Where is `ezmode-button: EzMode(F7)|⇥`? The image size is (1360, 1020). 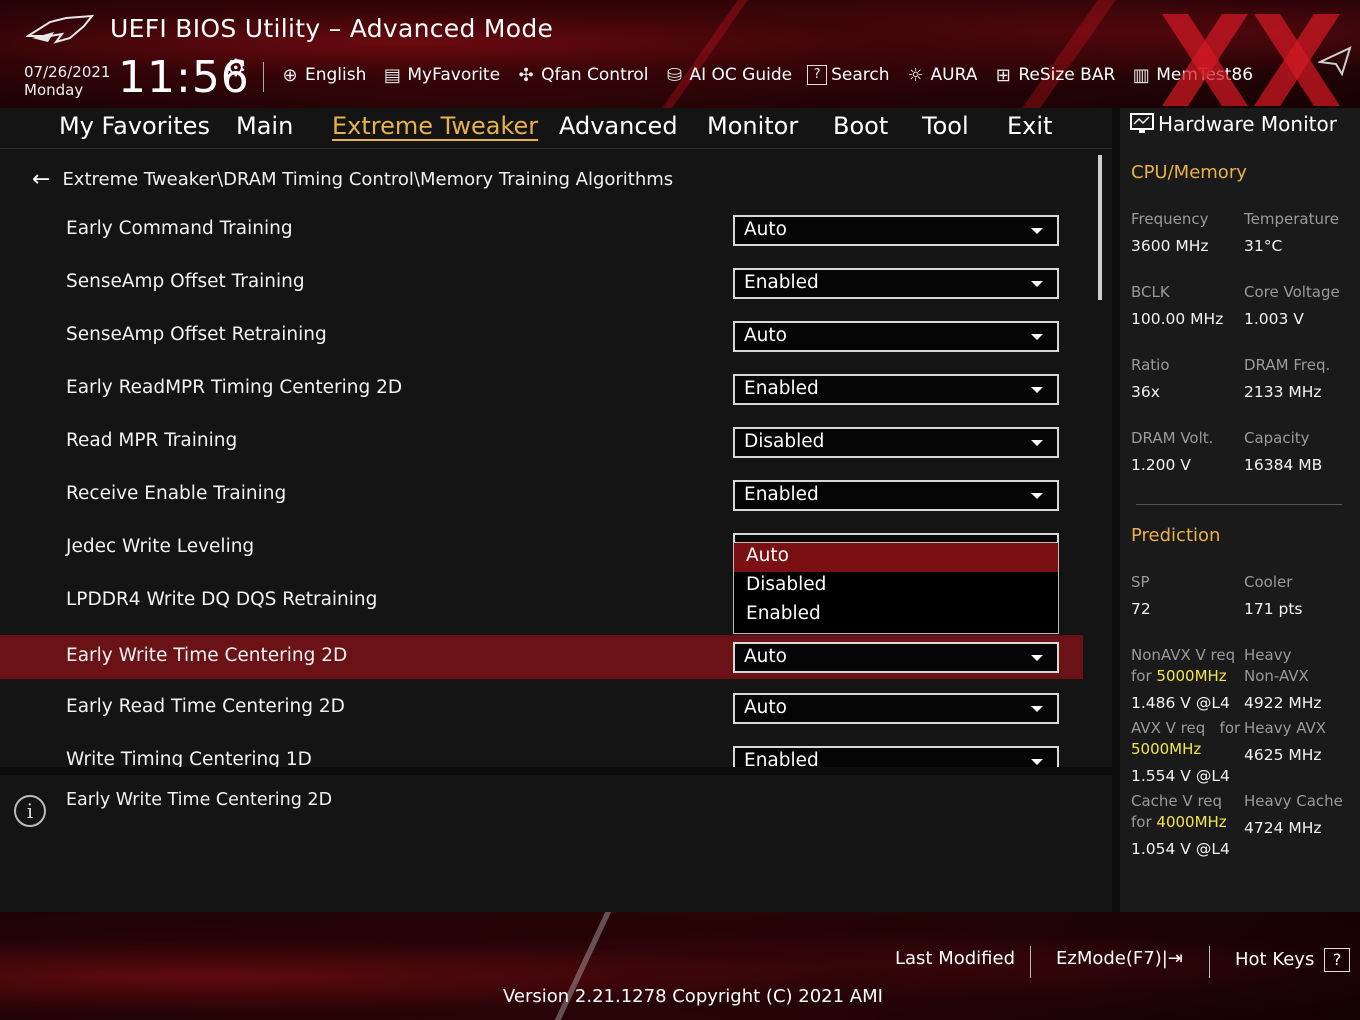 ezmode-button: EzMode(F7)|⇥ is located at coordinates (1119, 958).